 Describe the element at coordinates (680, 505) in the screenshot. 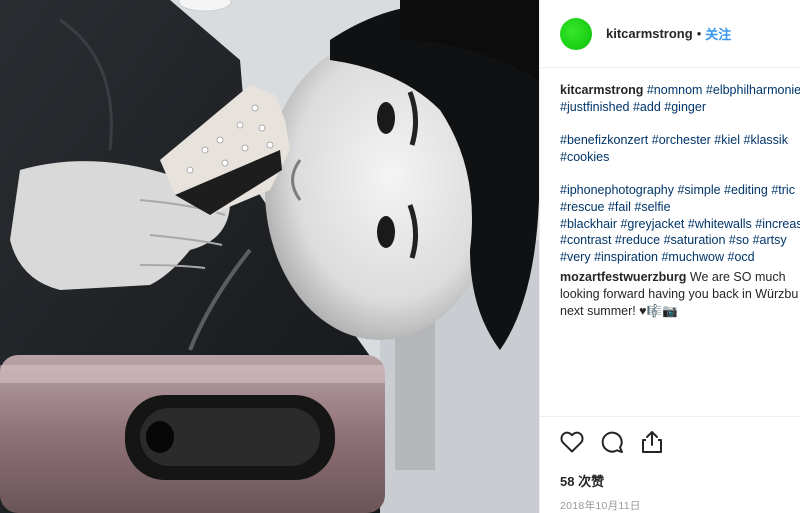

I see `post-date: 2018年10月11日` at that location.